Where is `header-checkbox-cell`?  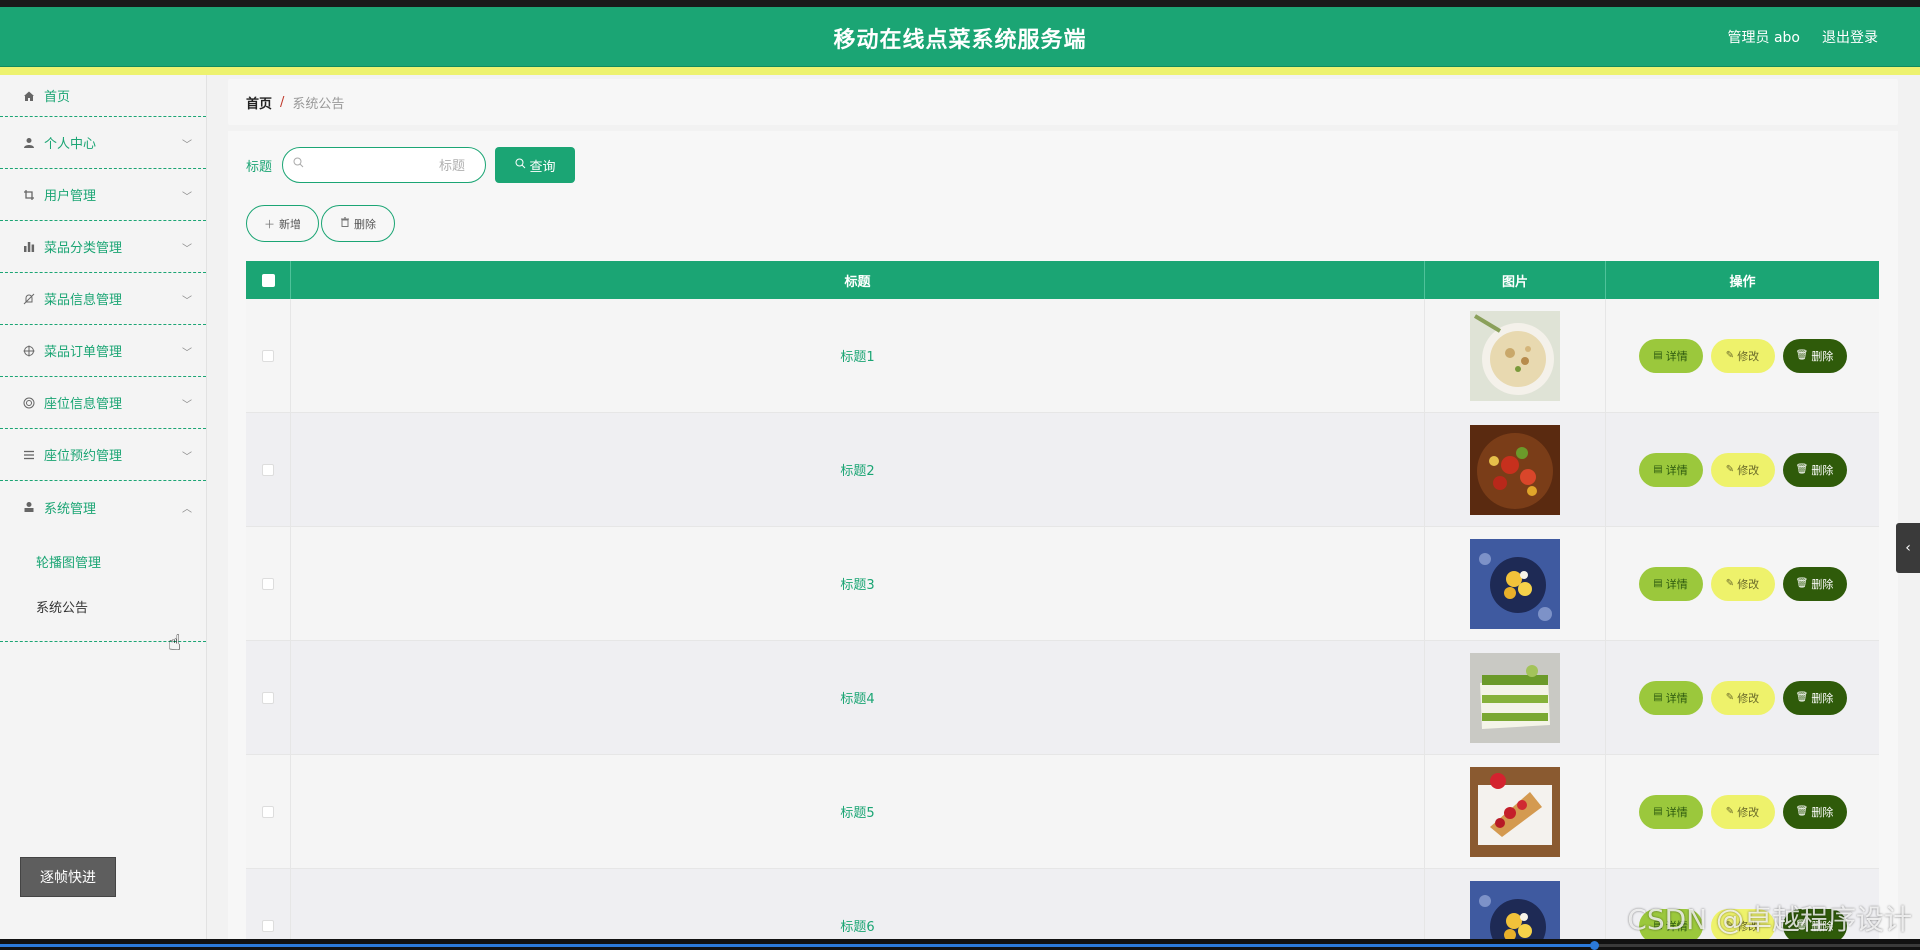
header-checkbox-cell is located at coordinates (268, 280).